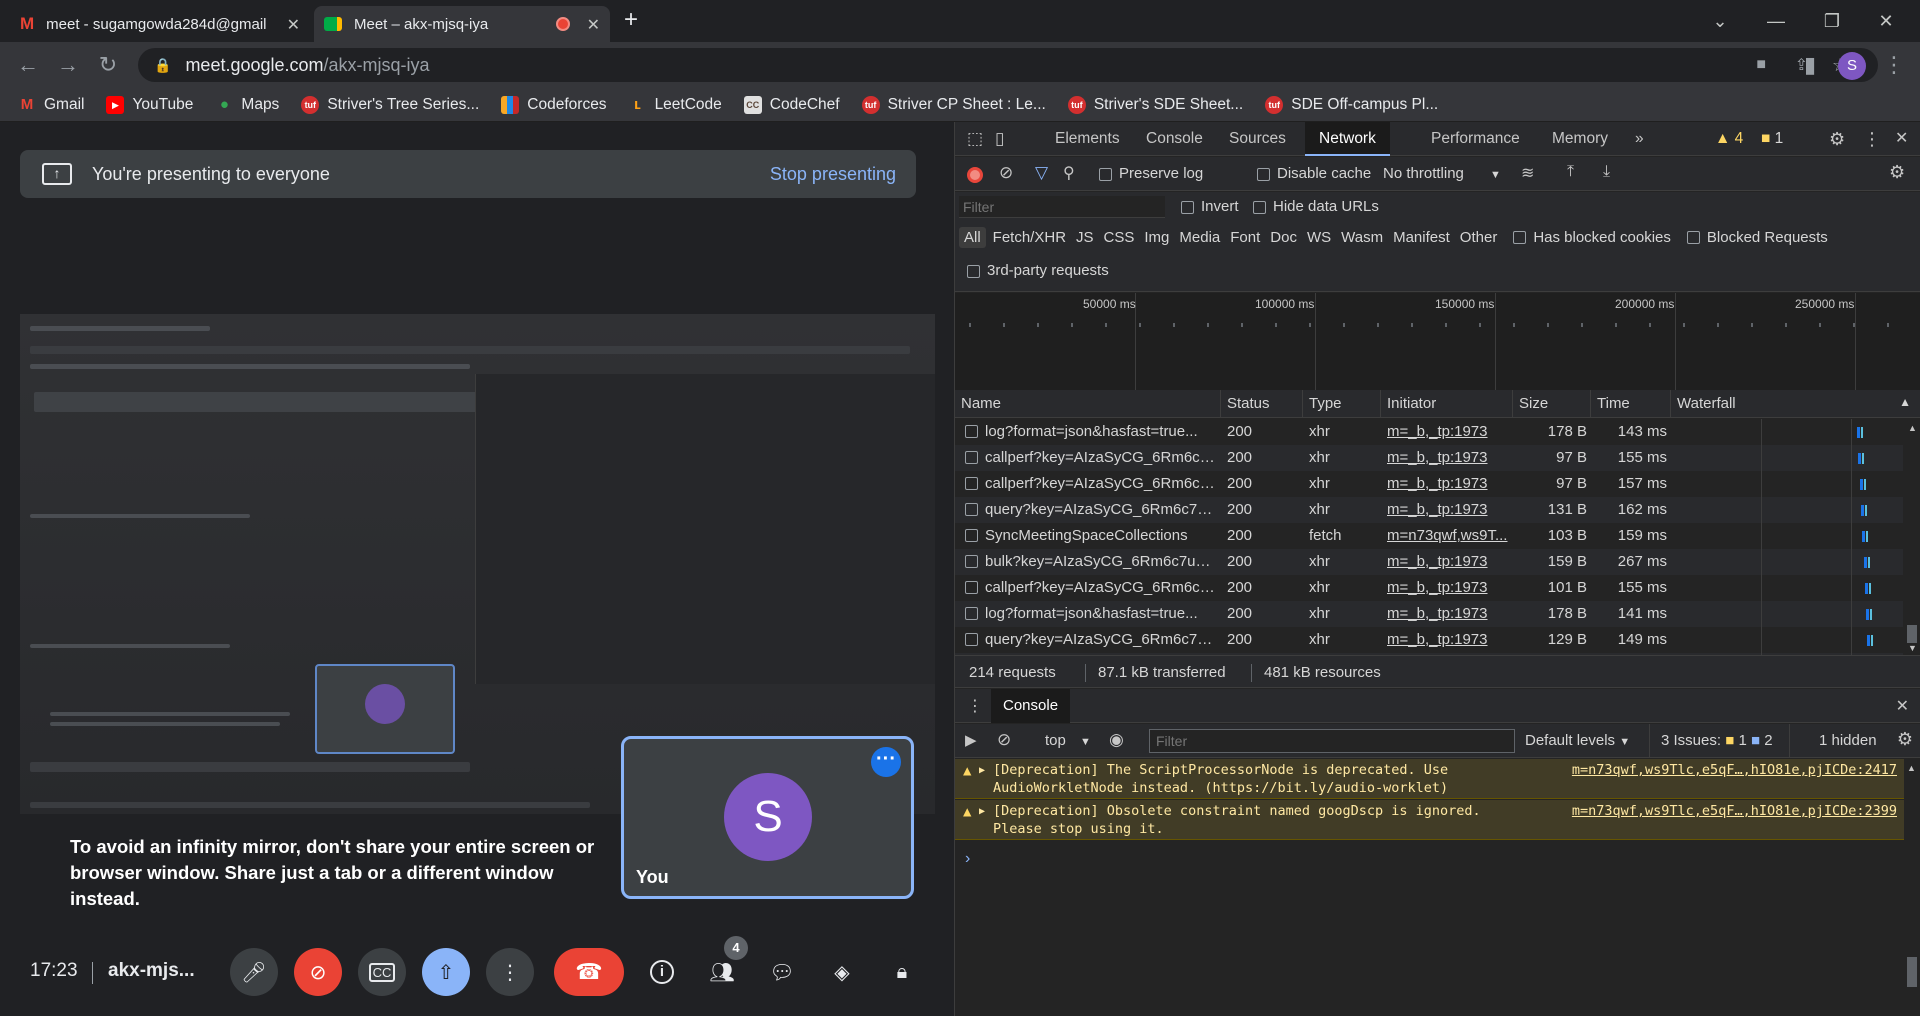 The image size is (1920, 1016). Describe the element at coordinates (842, 972) in the screenshot. I see `activities-button: ◈` at that location.